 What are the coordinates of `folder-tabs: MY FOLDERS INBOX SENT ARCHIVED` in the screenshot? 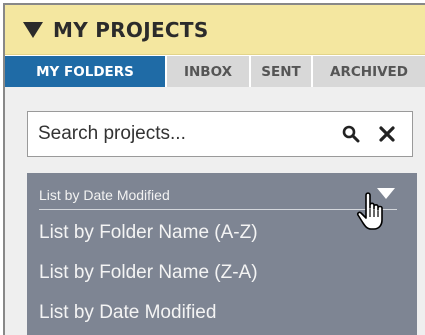 It's located at (215, 71).